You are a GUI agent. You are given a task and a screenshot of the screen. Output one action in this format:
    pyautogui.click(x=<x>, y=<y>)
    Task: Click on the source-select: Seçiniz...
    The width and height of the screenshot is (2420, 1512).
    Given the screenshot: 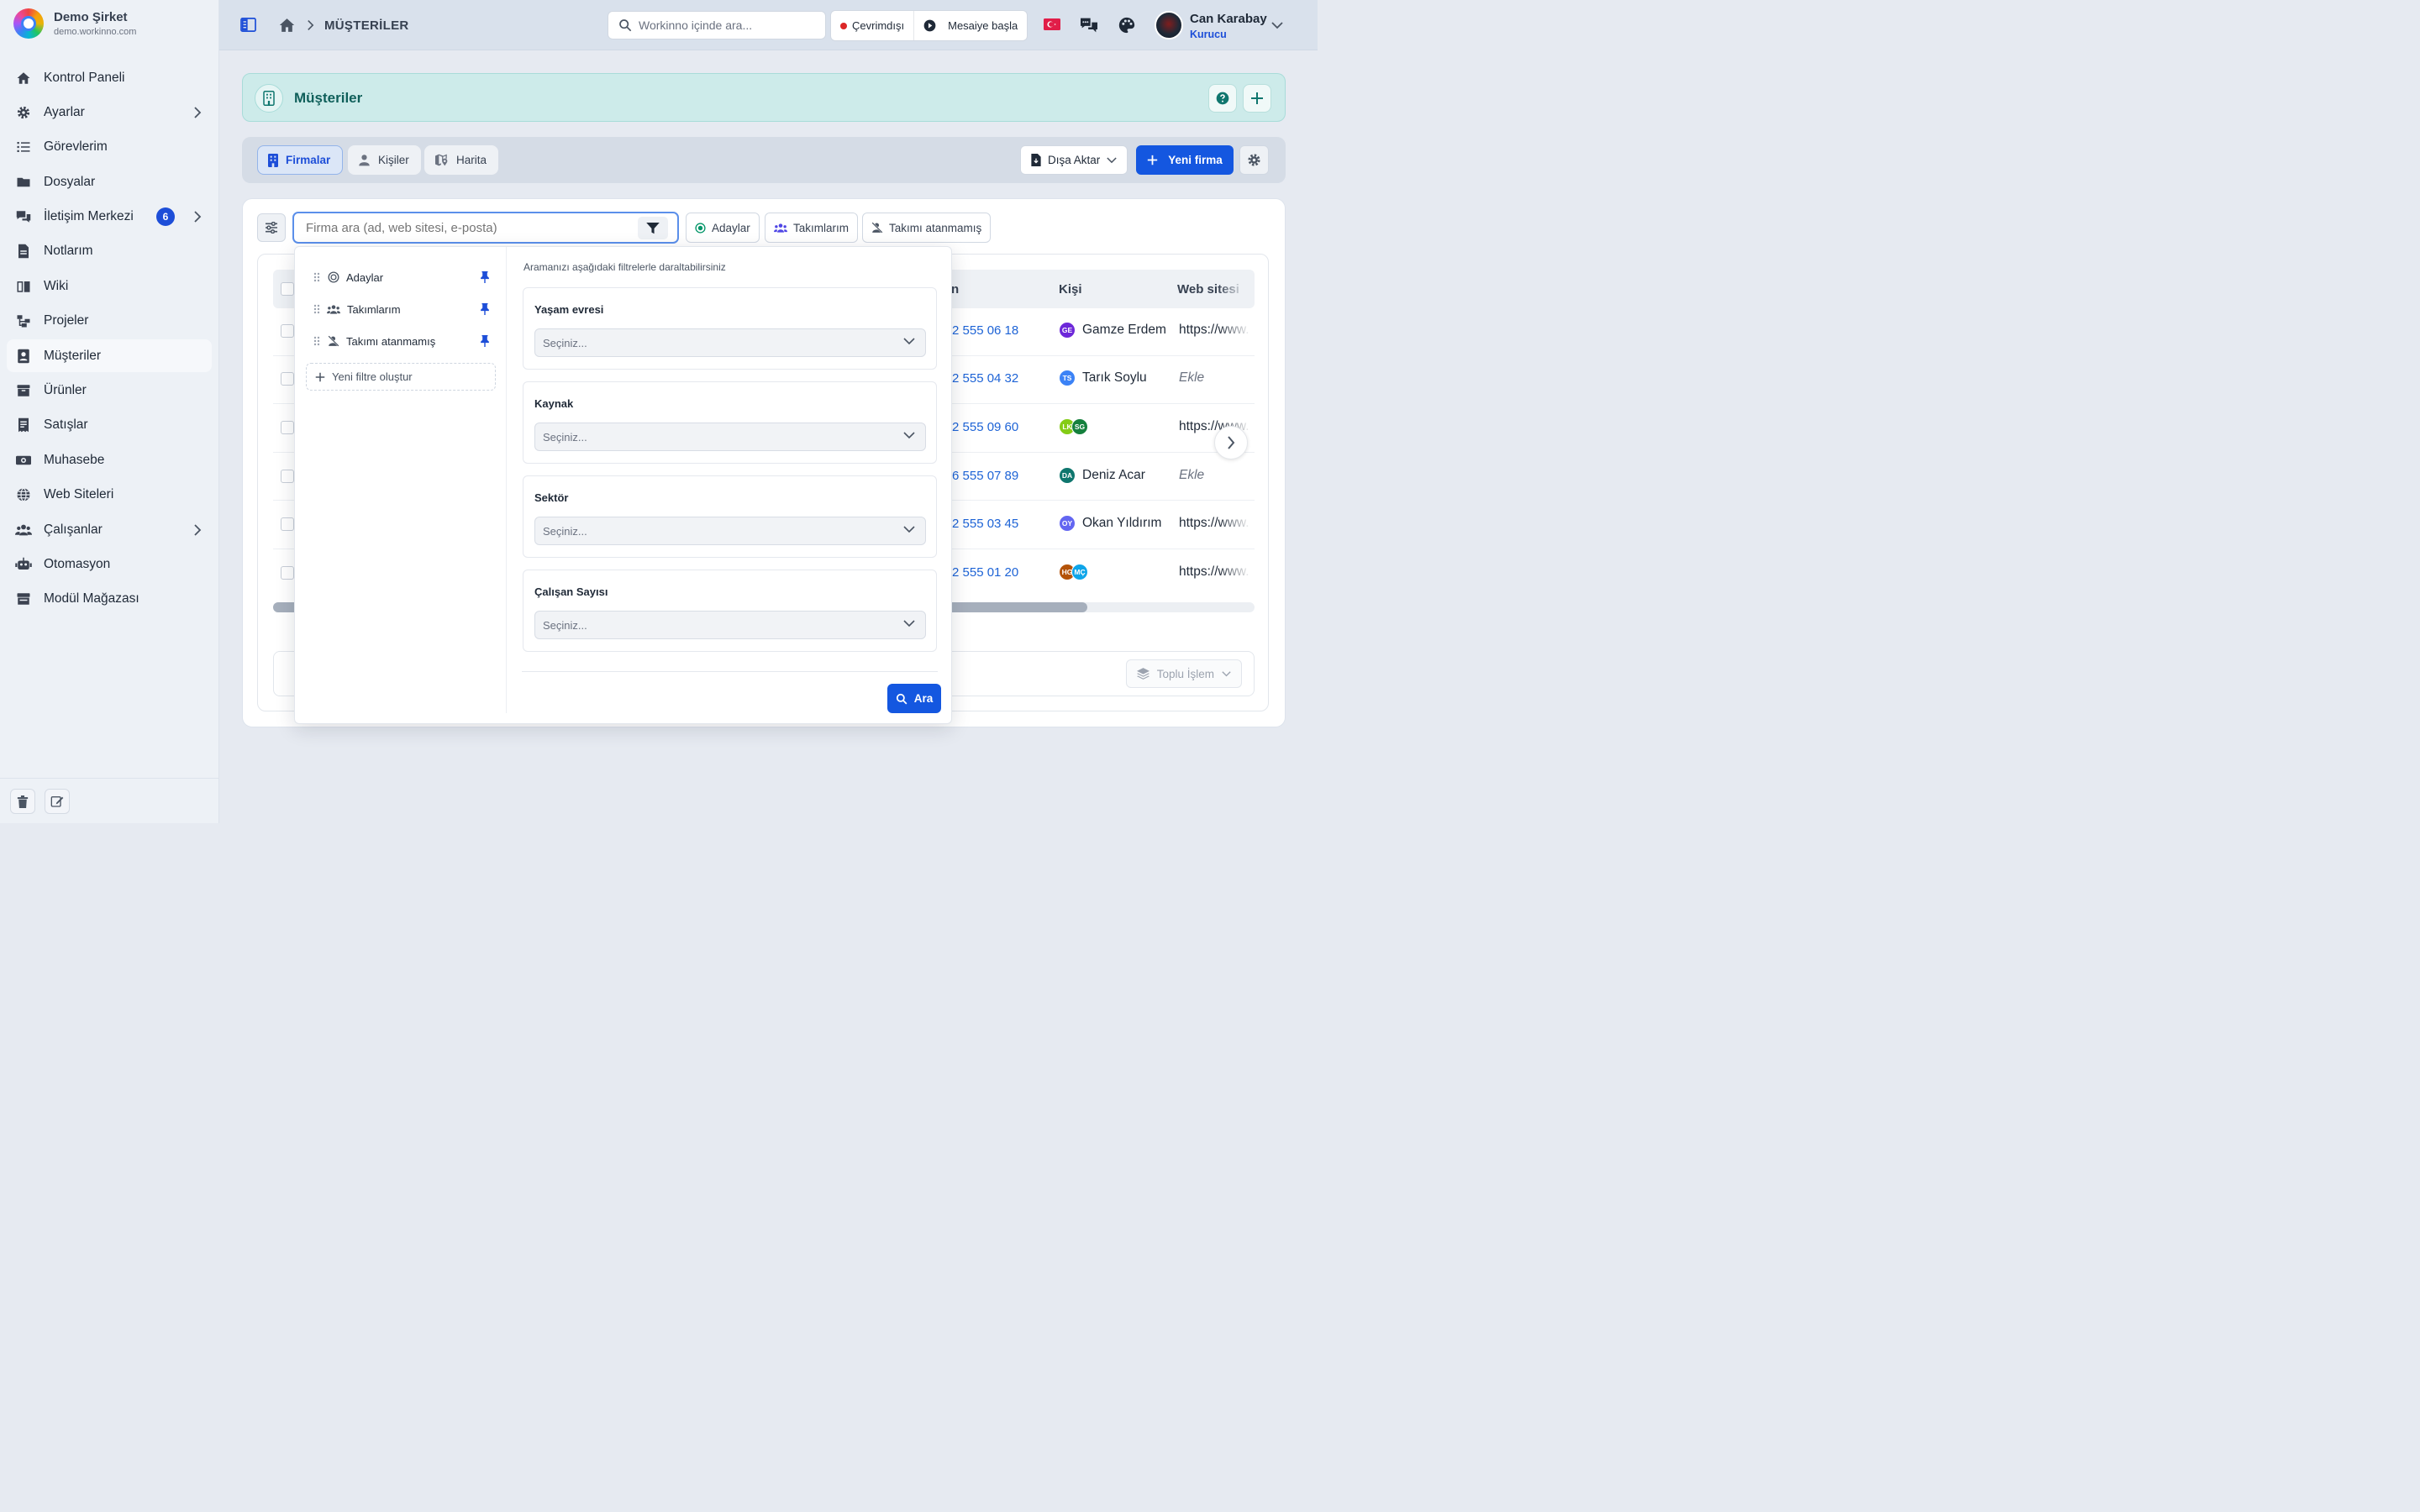 What is the action you would take?
    pyautogui.click(x=730, y=437)
    